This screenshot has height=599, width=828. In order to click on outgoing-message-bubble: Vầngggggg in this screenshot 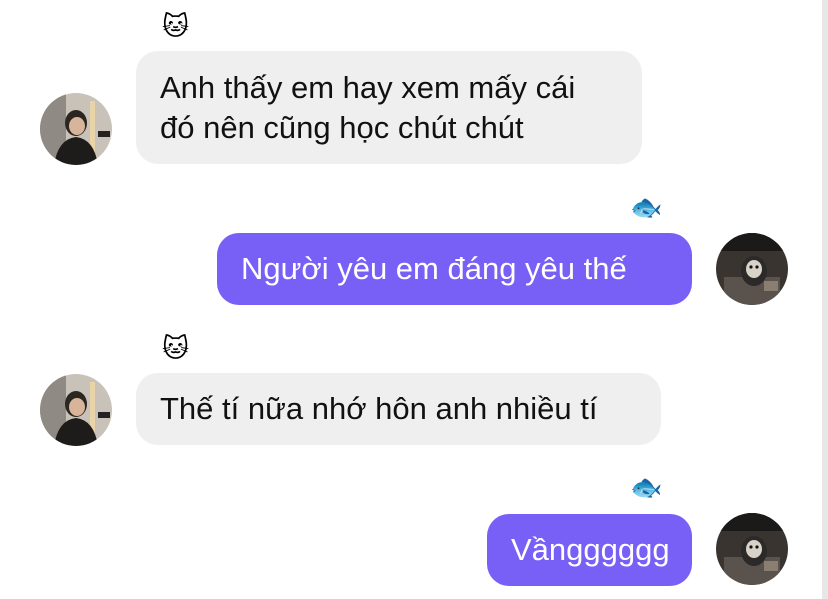, I will do `click(589, 550)`.